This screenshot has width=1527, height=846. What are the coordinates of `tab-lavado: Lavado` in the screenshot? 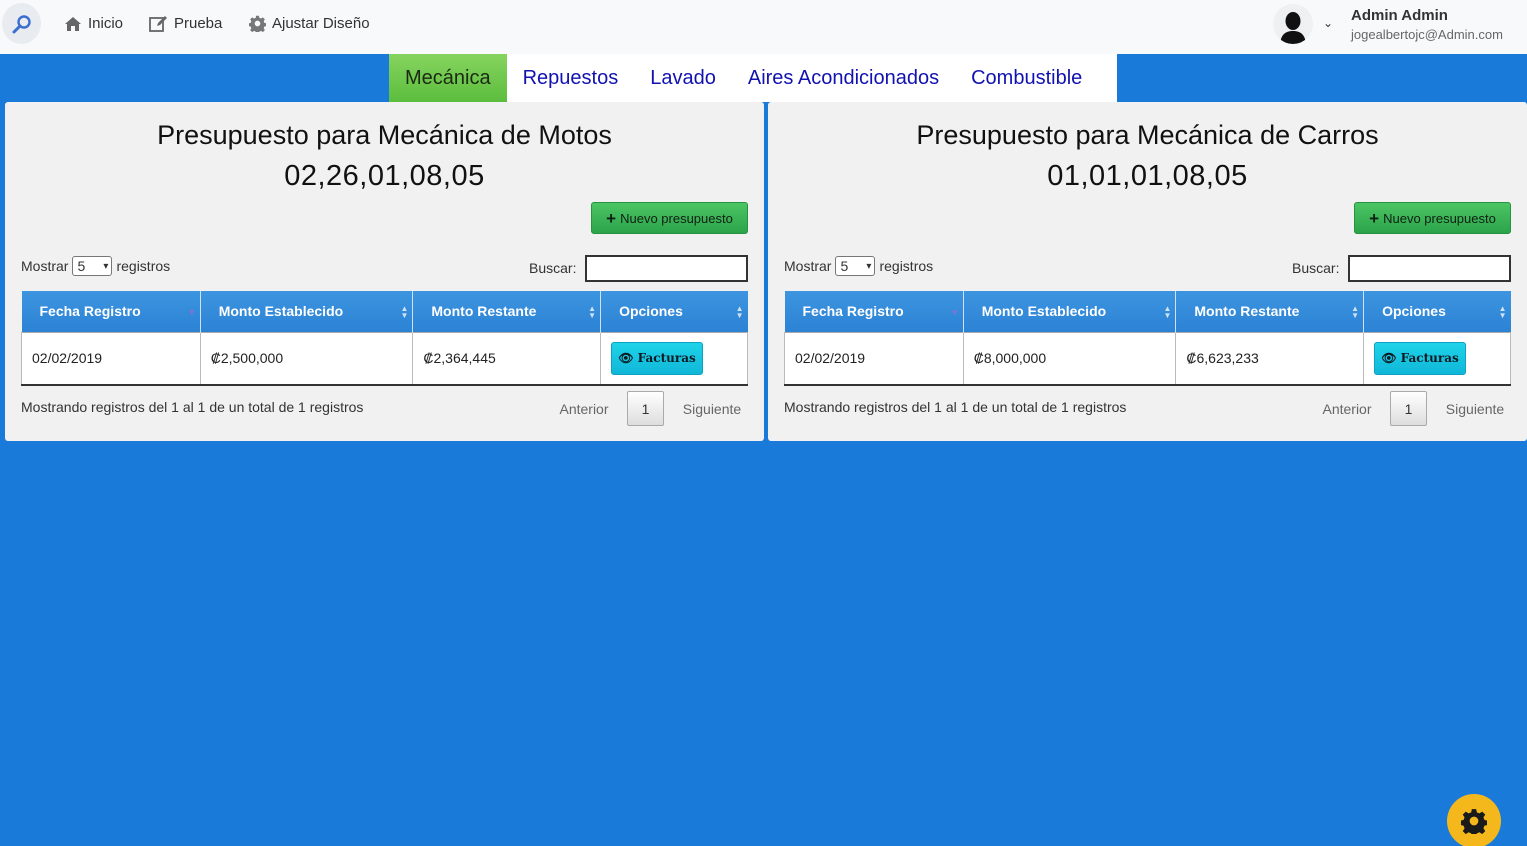 It's located at (683, 78).